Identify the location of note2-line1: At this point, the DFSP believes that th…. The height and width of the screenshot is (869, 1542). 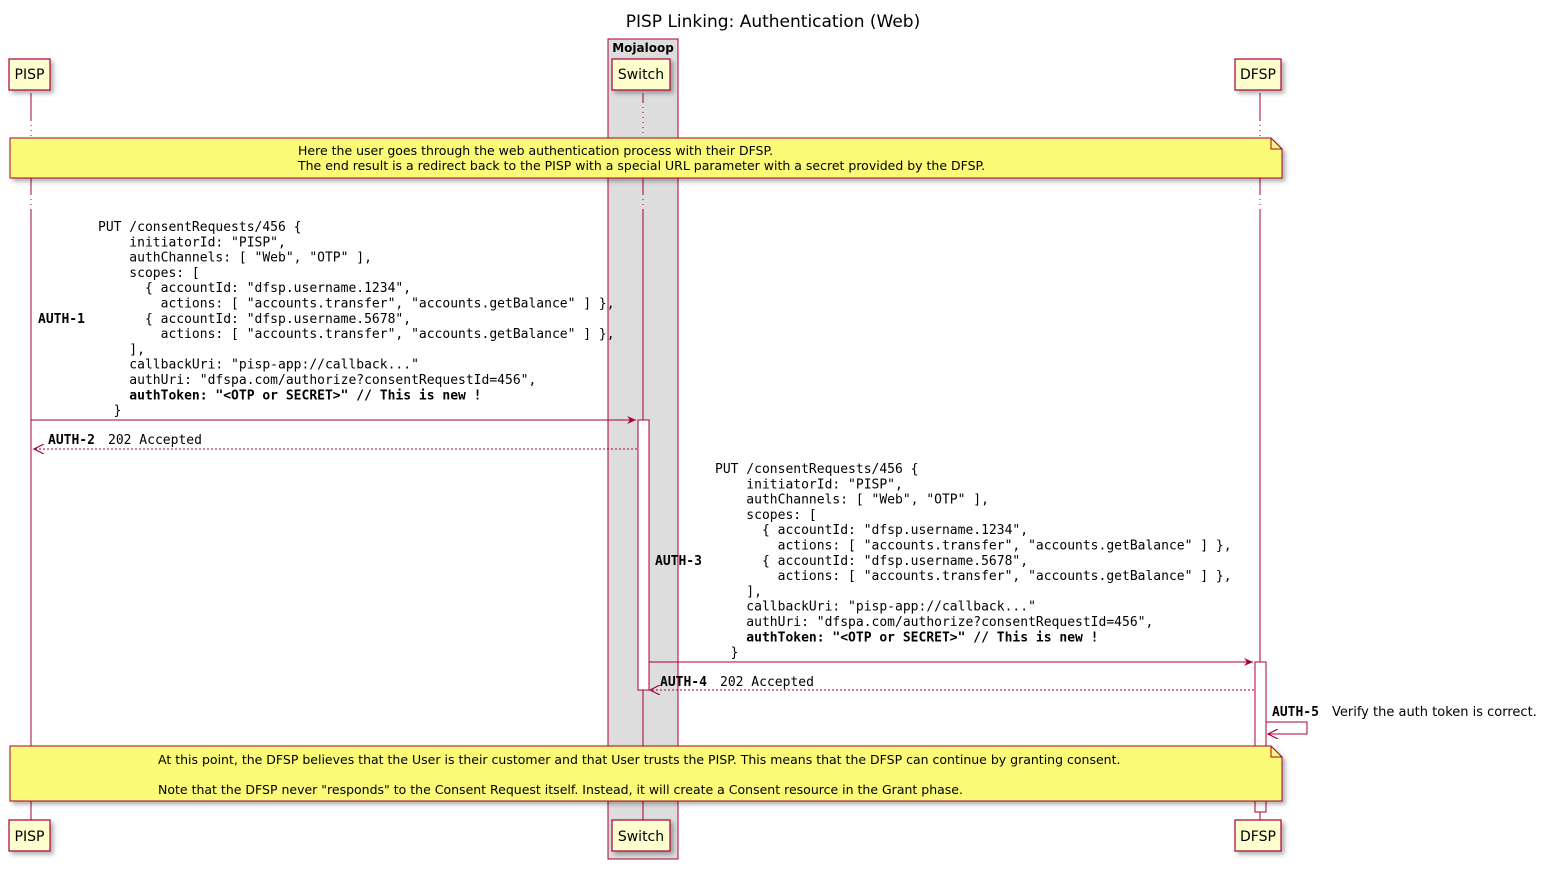
(639, 759).